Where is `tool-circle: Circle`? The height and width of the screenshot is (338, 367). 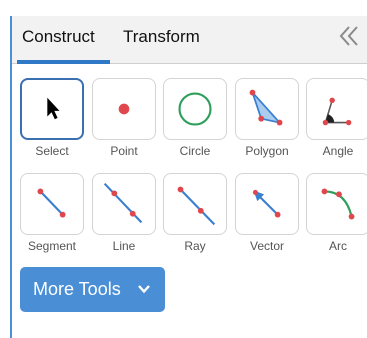 tool-circle: Circle is located at coordinates (195, 118).